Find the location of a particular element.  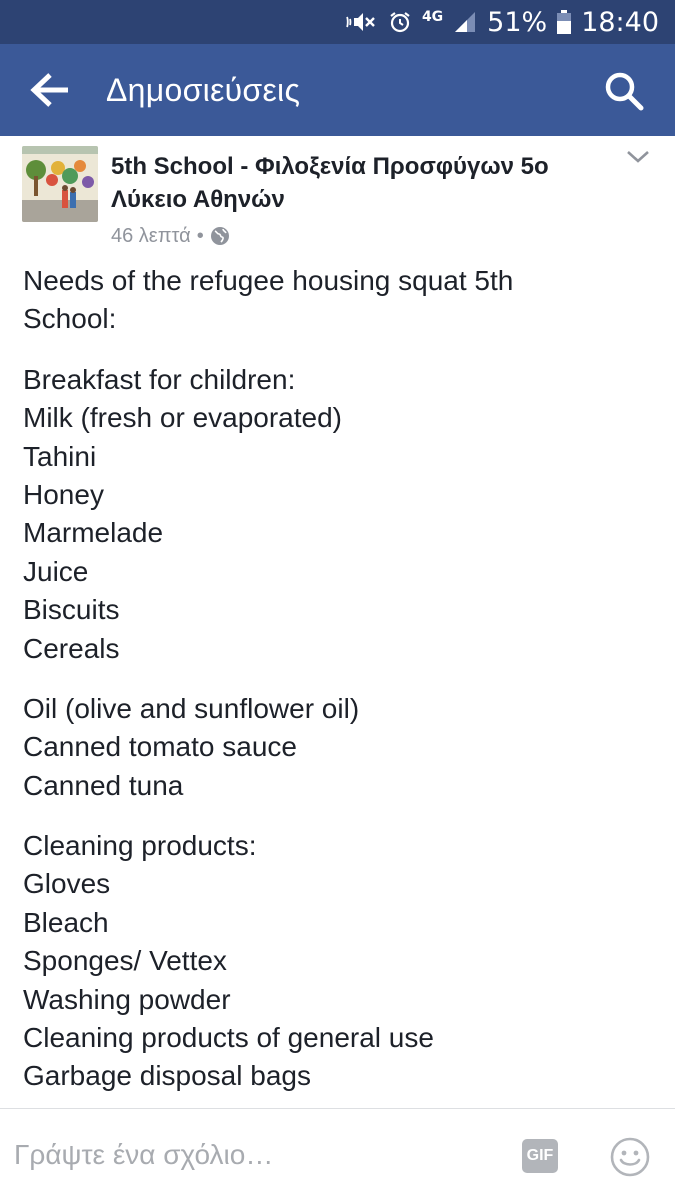

post-text-line: Cleaning products of general use is located at coordinates (228, 1038).